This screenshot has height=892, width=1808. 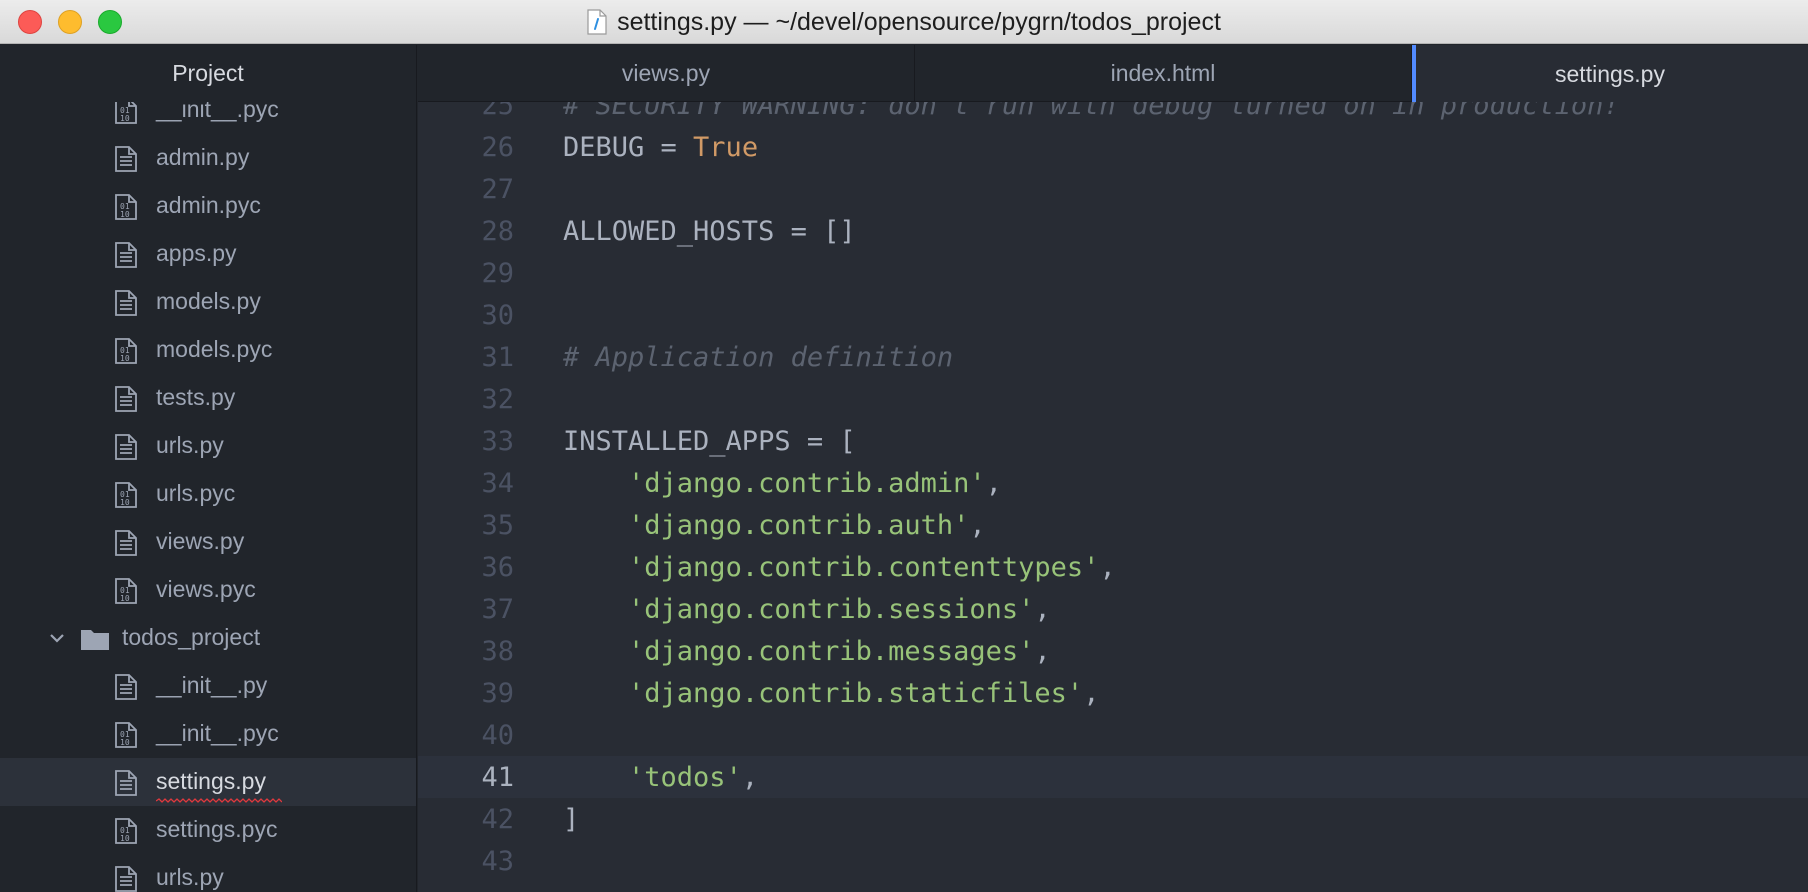 I want to click on tree-file-item: 01 10 settings.pyc, so click(x=208, y=830).